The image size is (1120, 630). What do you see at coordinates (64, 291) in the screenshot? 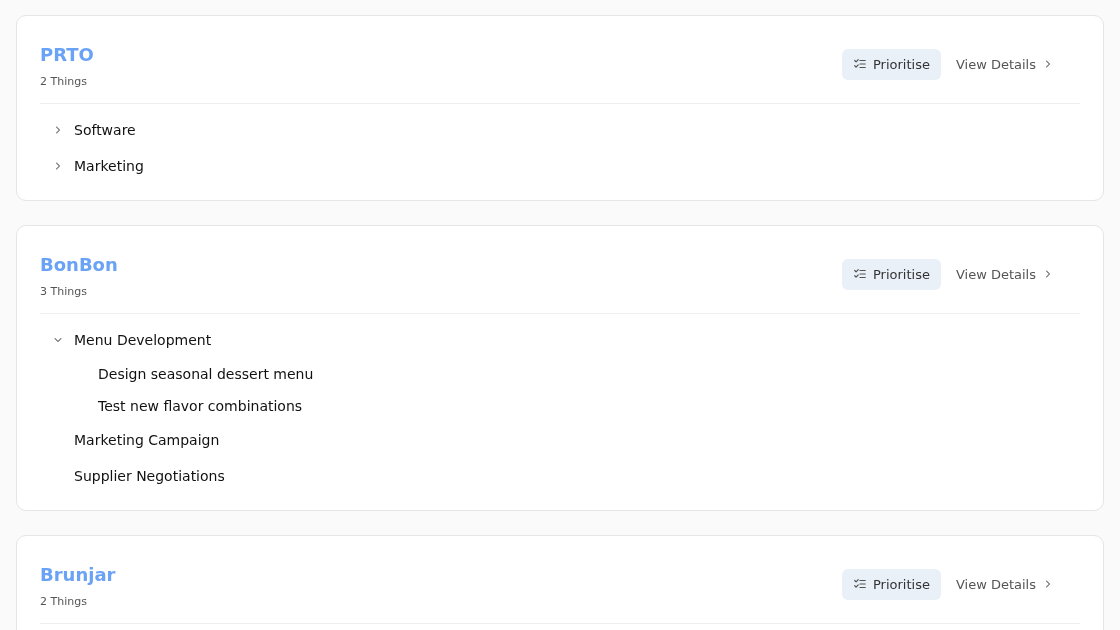
I see `item-count: 3 Things` at bounding box center [64, 291].